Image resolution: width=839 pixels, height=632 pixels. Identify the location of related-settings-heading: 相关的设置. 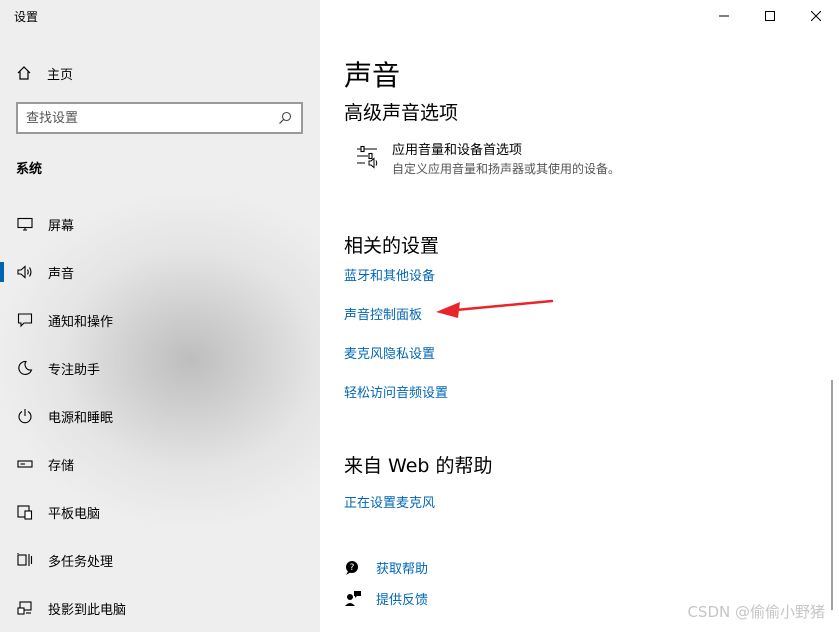
(392, 246).